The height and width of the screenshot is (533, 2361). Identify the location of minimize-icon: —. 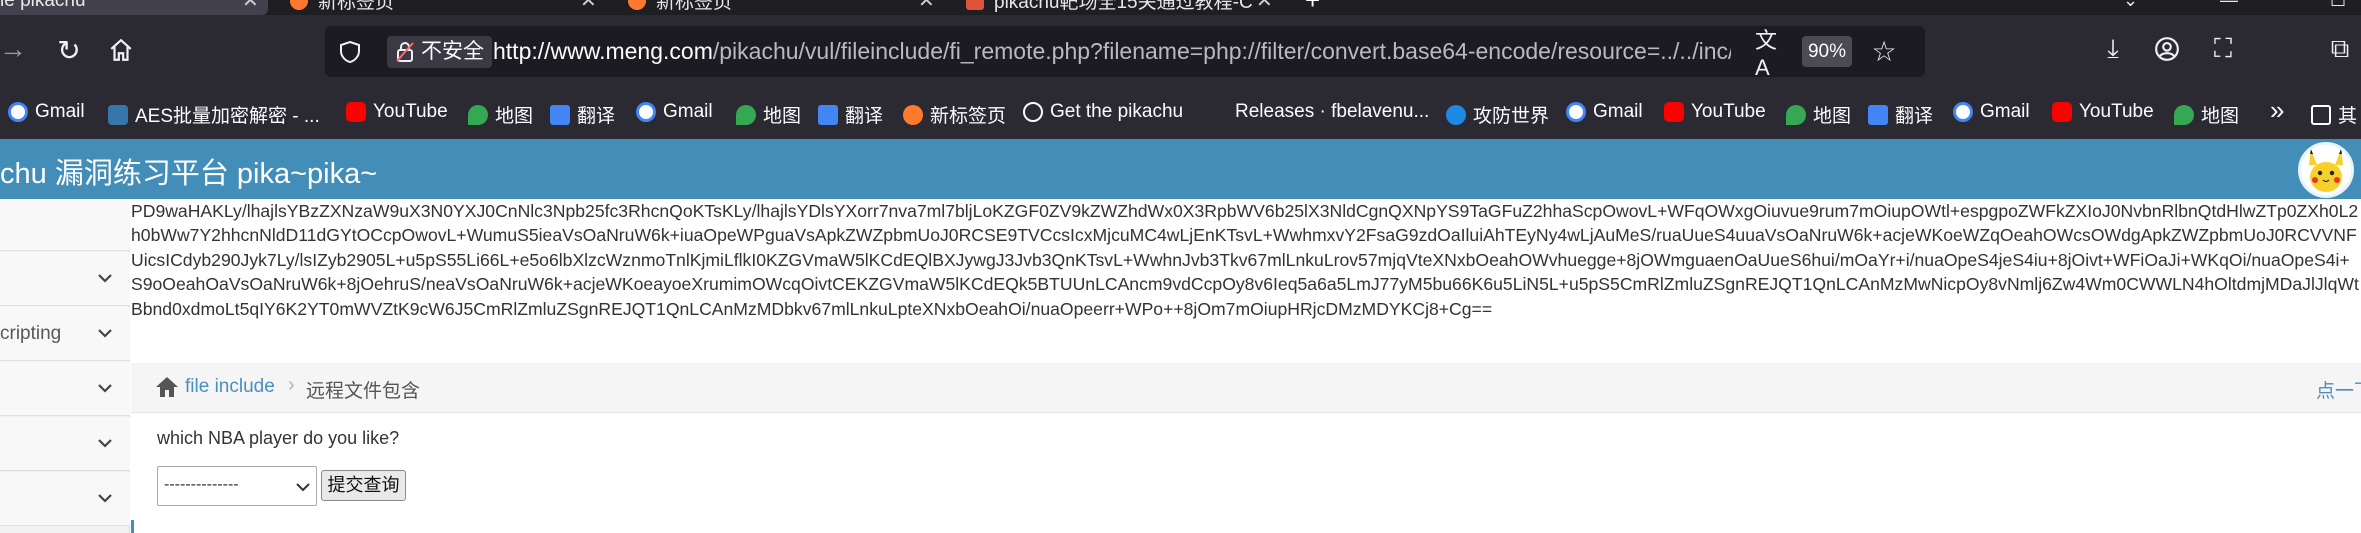
(2229, 7).